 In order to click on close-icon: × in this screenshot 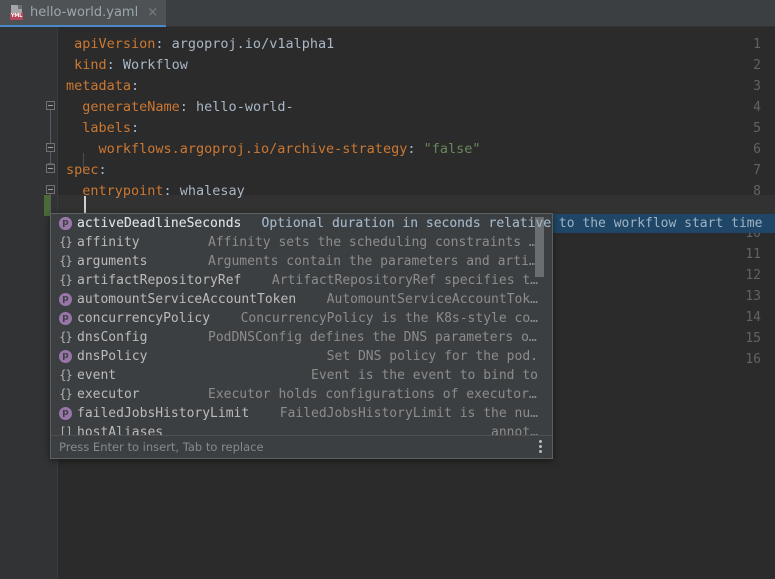, I will do `click(152, 12)`.